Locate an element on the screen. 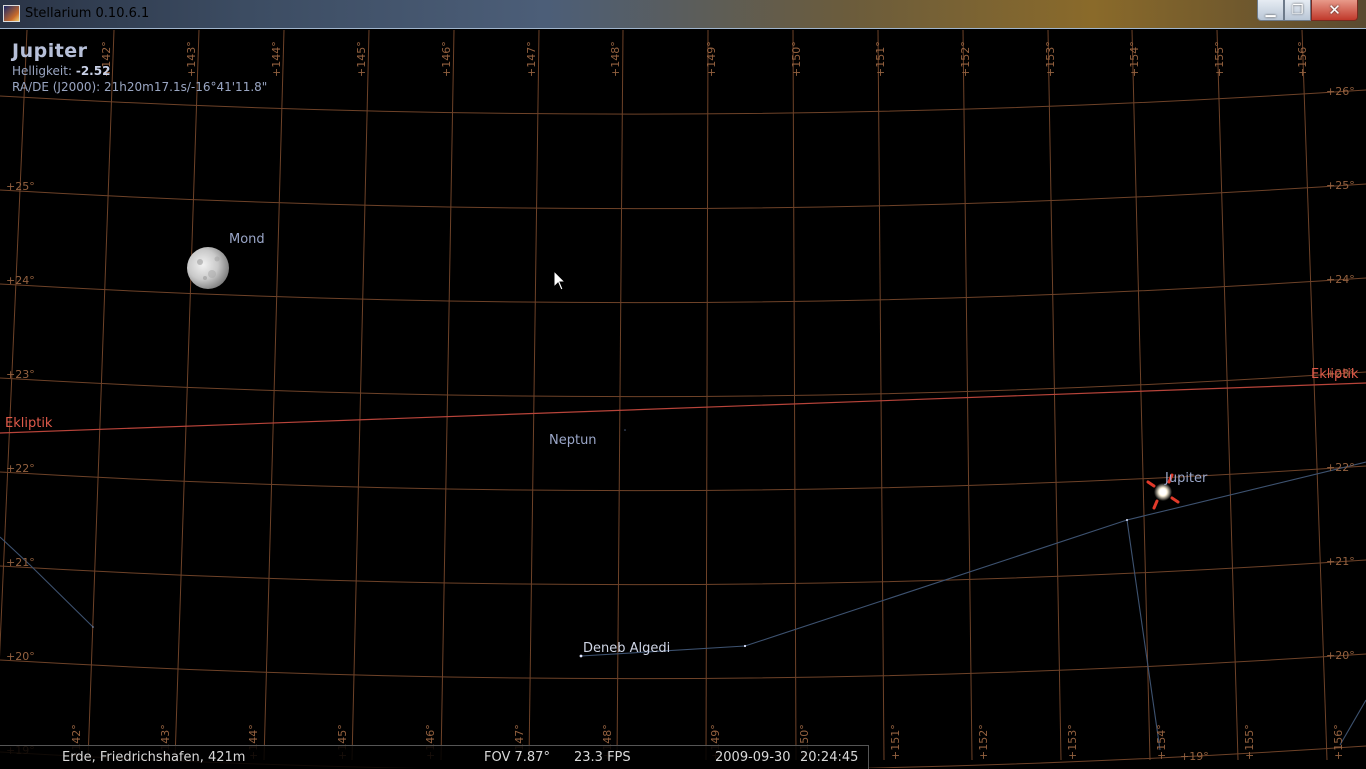 The width and height of the screenshot is (1366, 769). grid-tick-right: +26° is located at coordinates (1340, 91).